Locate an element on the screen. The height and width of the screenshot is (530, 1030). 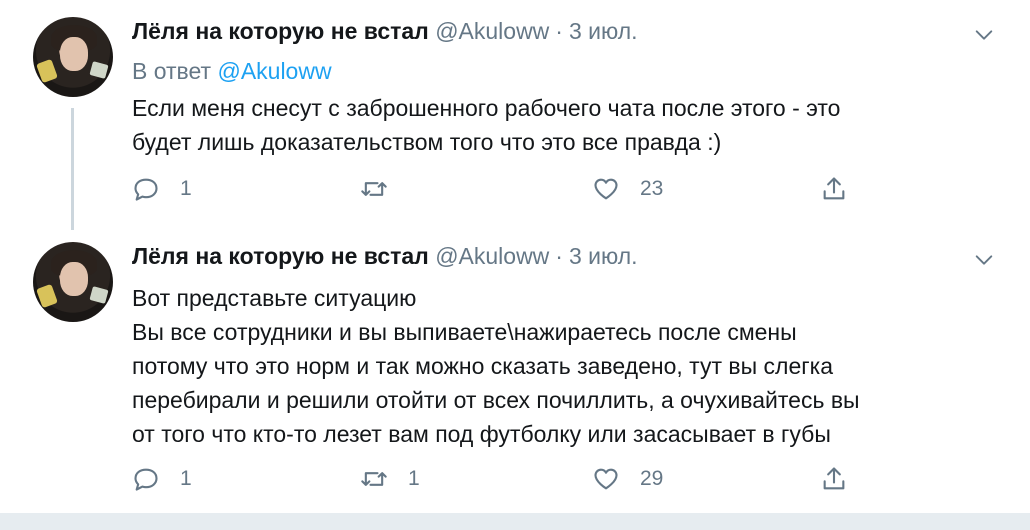
reply-mention-link: @Akuloww is located at coordinates (274, 71).